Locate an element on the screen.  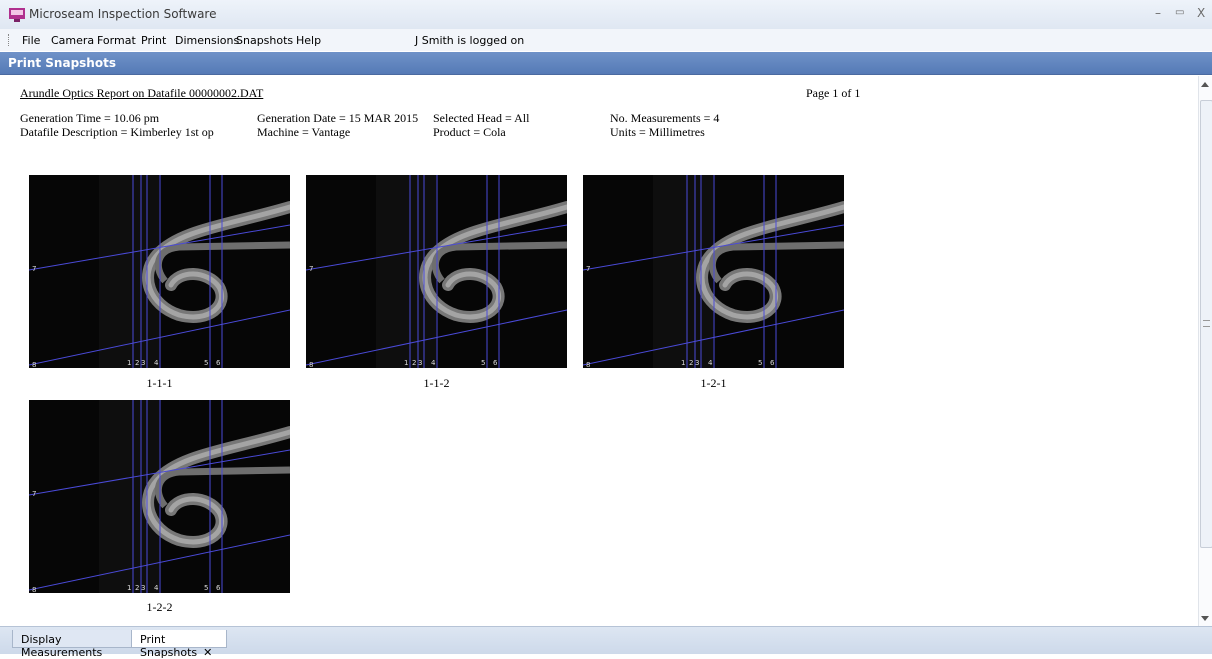
snapshot-caption: 1-1-1 is located at coordinates (159, 383).